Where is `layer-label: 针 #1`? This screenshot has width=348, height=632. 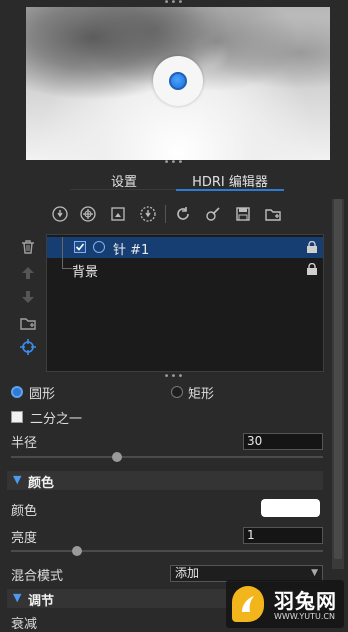
layer-label: 针 #1 is located at coordinates (131, 250).